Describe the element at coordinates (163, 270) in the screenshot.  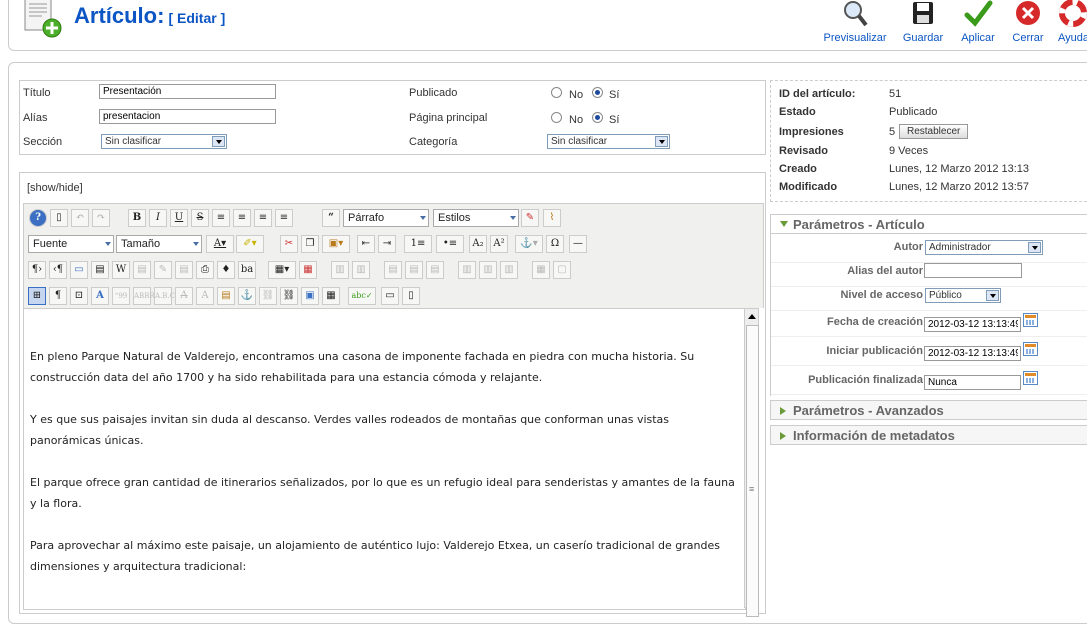
I see `edit-disabled-icon: ✎` at that location.